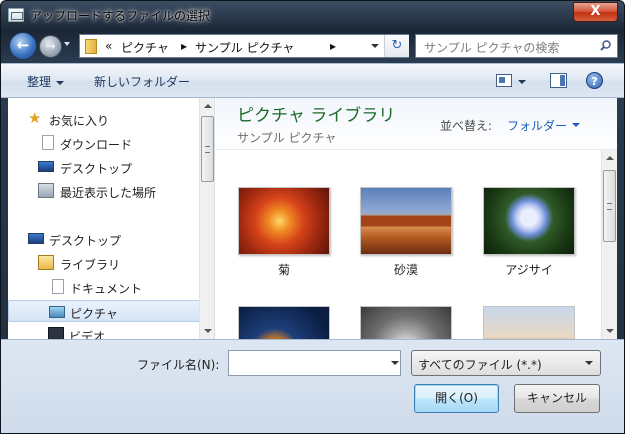 Image resolution: width=625 pixels, height=434 pixels. Describe the element at coordinates (609, 244) in the screenshot. I see `file-list-scrollbar` at that location.